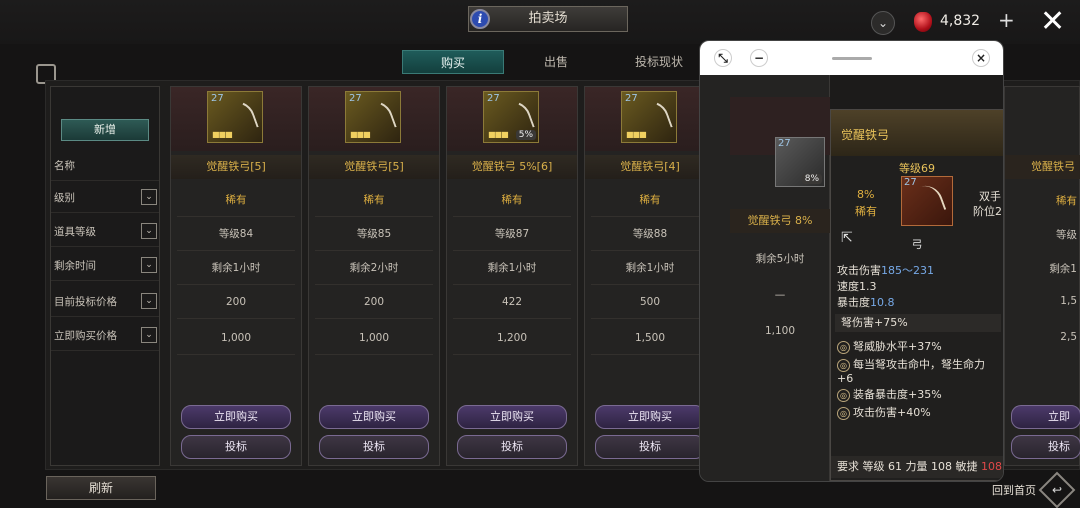 The height and width of the screenshot is (508, 1080). Describe the element at coordinates (895, 466) in the screenshot. I see `req-level: 61` at that location.